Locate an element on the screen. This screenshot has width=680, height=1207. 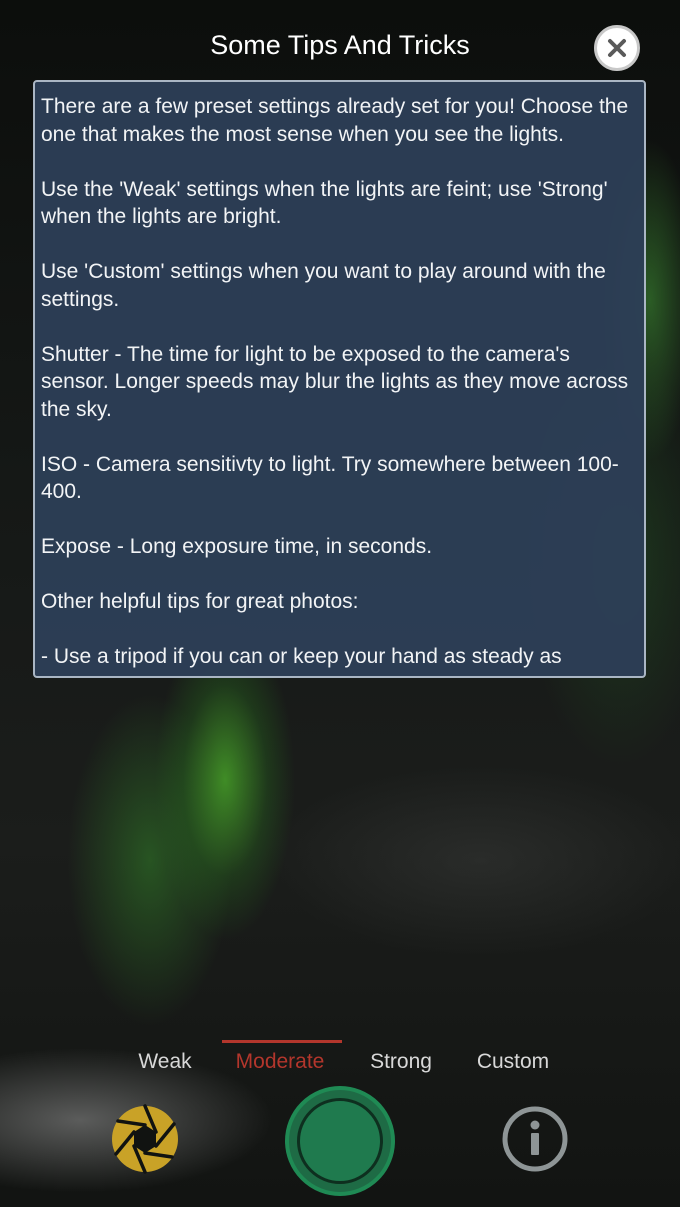
shutter-button is located at coordinates (340, 1141).